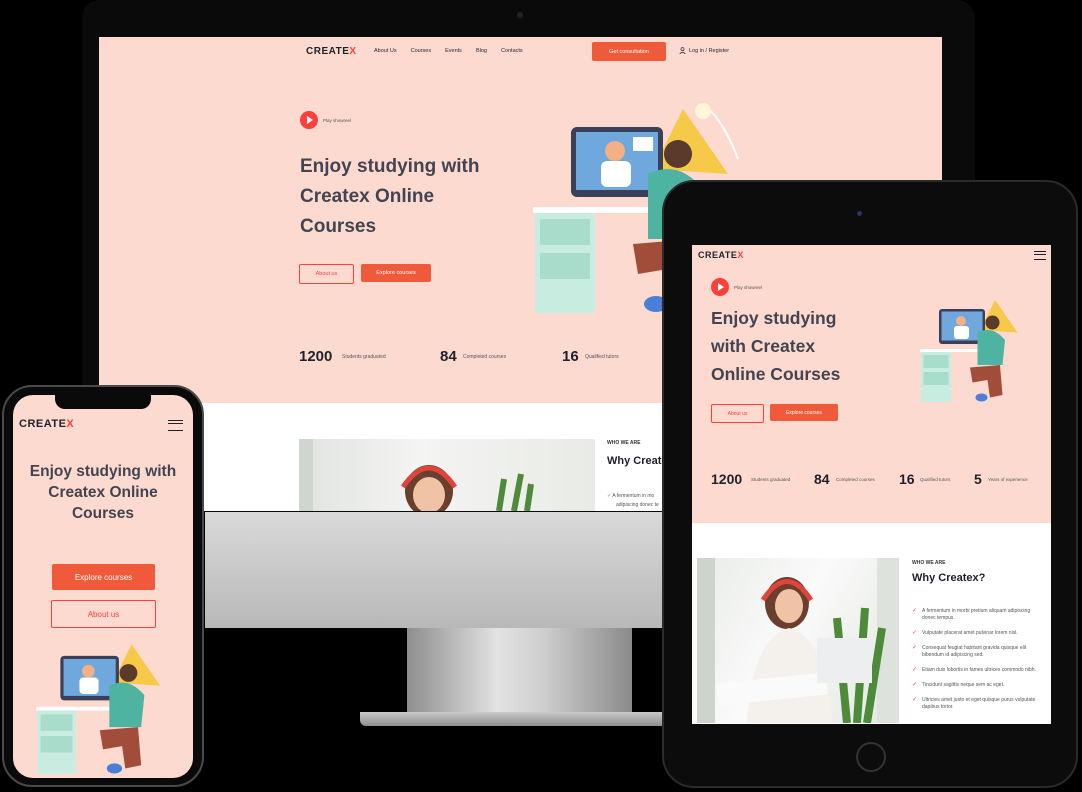 This screenshot has width=1082, height=792. Describe the element at coordinates (520, 15) in the screenshot. I see `imac-camera` at that location.